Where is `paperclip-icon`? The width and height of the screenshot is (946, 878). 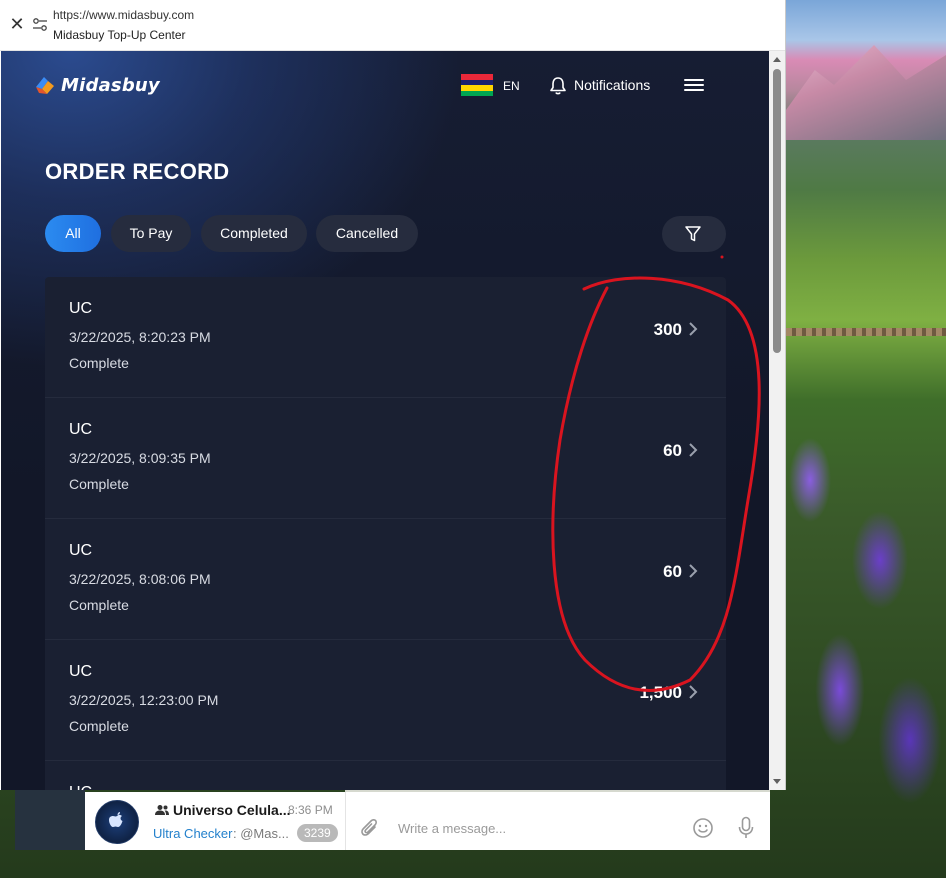
paperclip-icon is located at coordinates (370, 828).